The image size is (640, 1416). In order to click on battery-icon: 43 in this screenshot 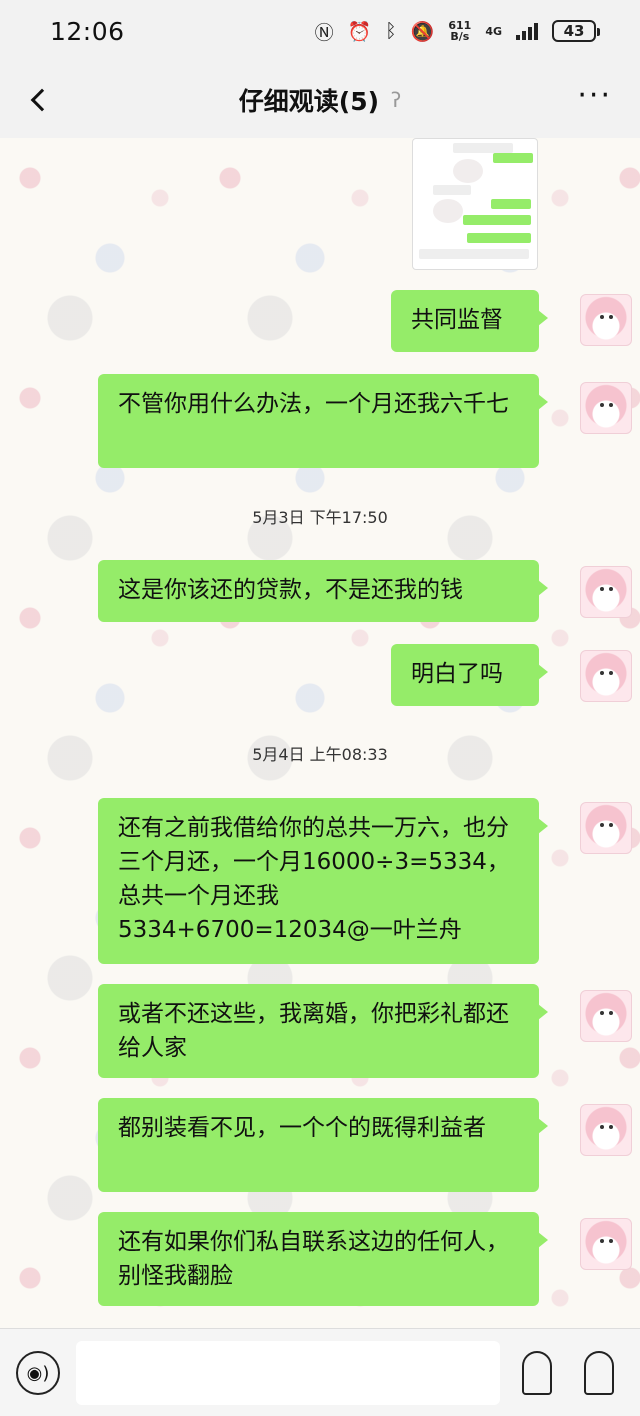, I will do `click(576, 31)`.